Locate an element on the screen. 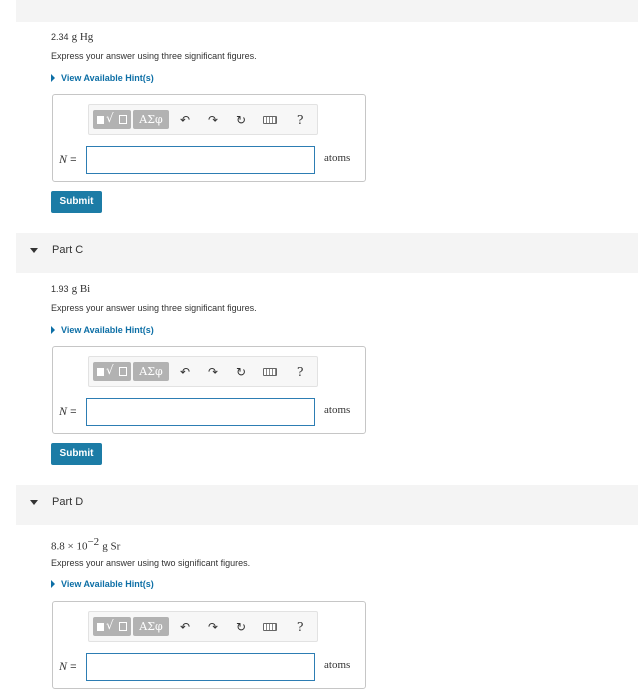  submit-button-b: Submit is located at coordinates (76, 202).